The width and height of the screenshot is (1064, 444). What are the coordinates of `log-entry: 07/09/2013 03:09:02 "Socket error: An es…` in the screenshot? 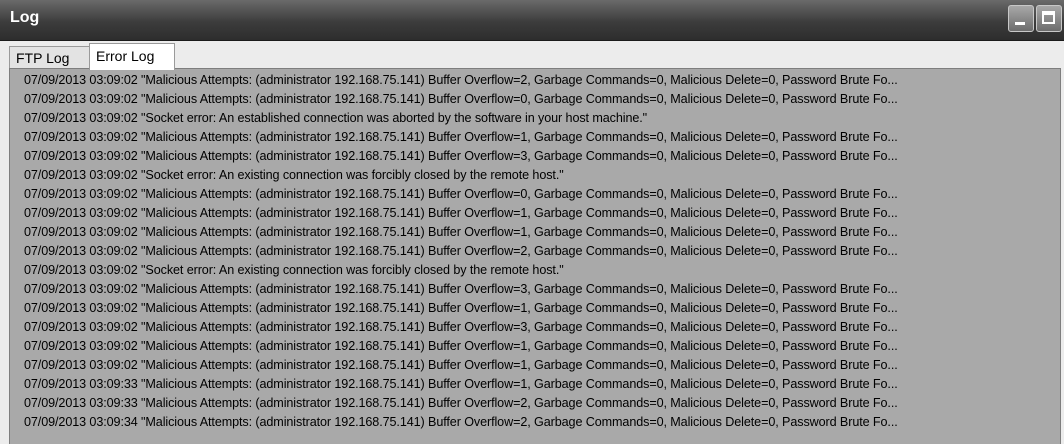 It's located at (542, 118).